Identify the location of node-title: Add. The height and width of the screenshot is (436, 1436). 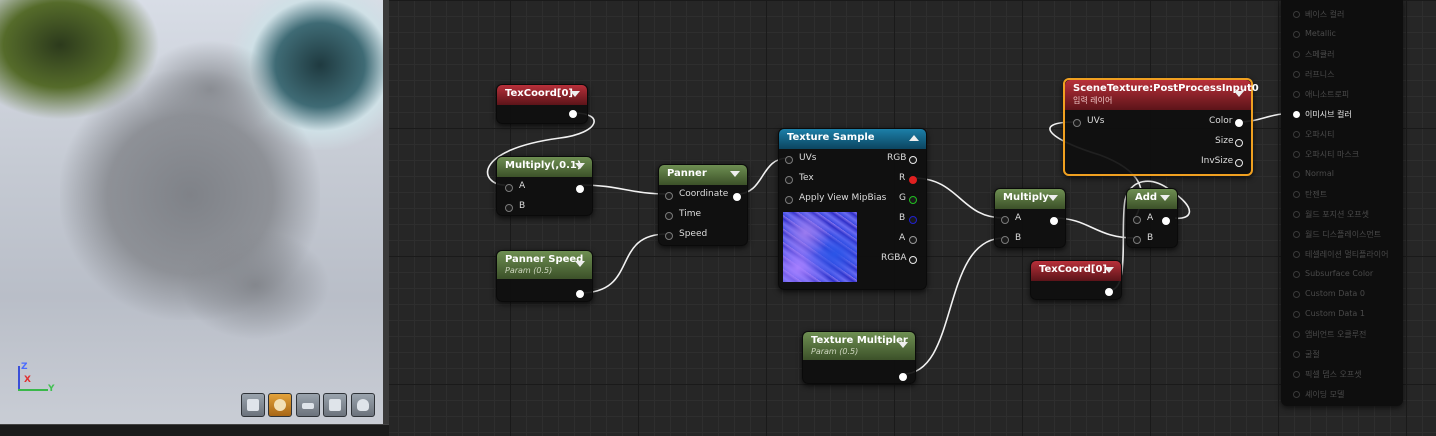
(1146, 197).